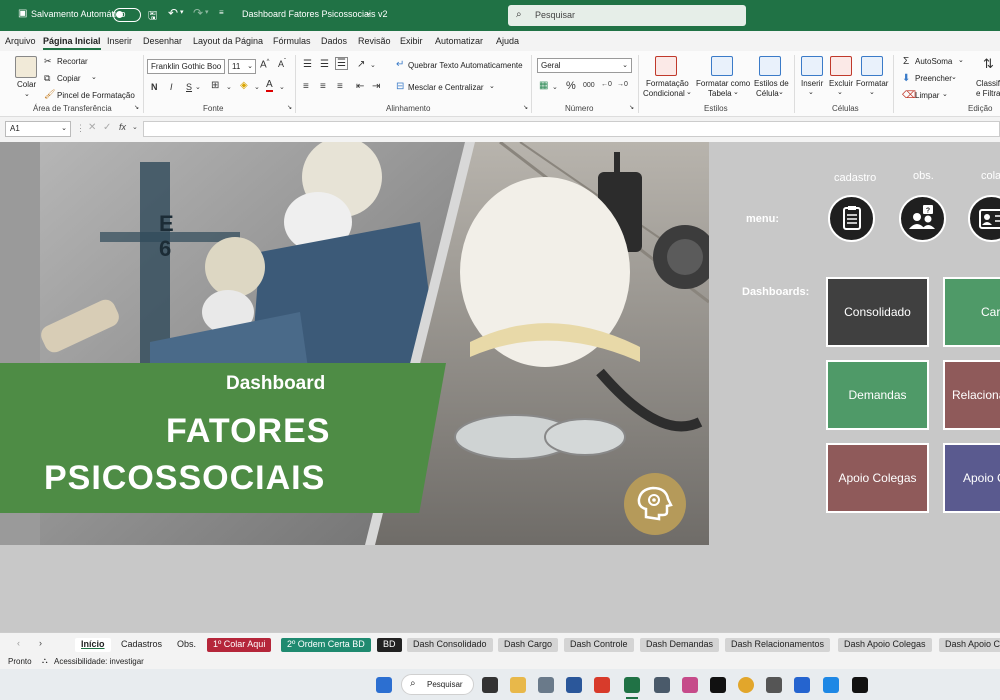 The height and width of the screenshot is (700, 1000). I want to click on wrap-text-button: Quebrar Texto Automaticamente, so click(465, 65).